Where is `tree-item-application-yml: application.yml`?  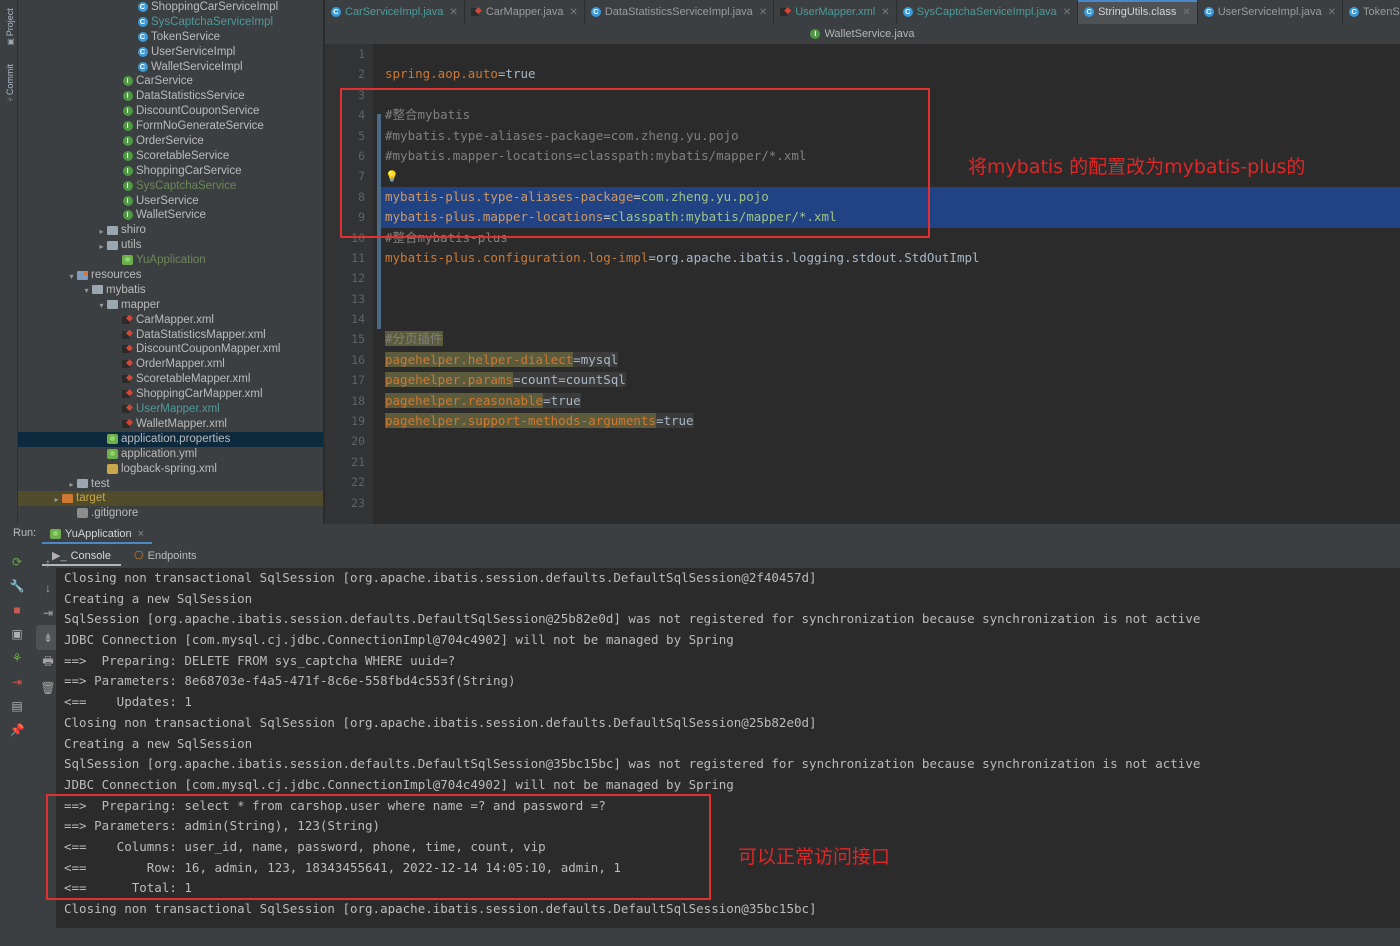 tree-item-application-yml: application.yml is located at coordinates (170, 454).